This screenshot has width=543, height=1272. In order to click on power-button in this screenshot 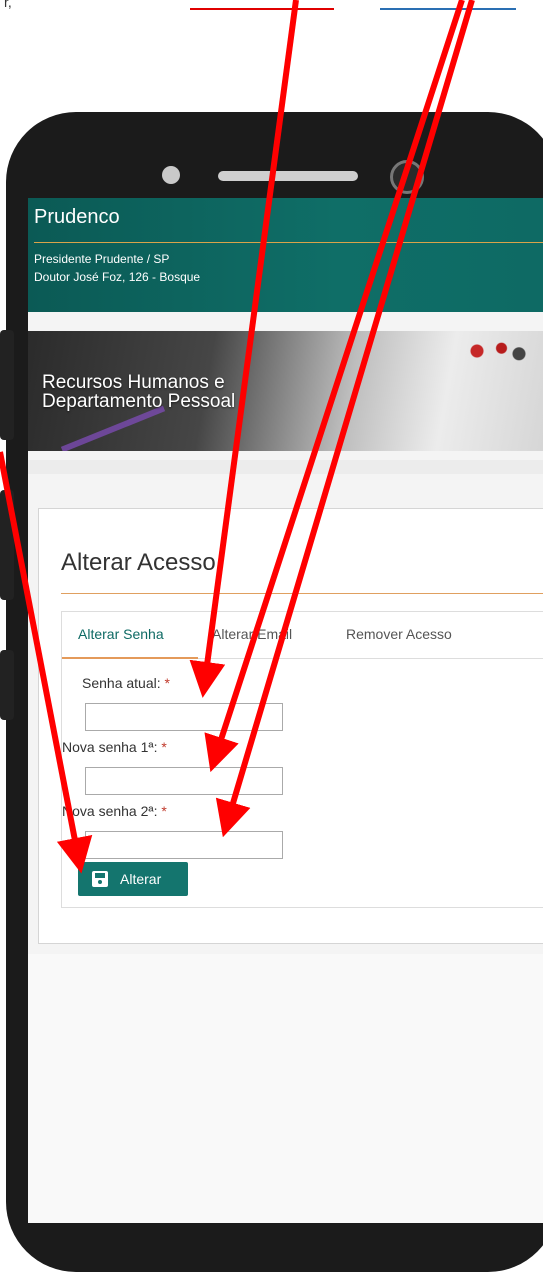, I will do `click(7, 685)`.